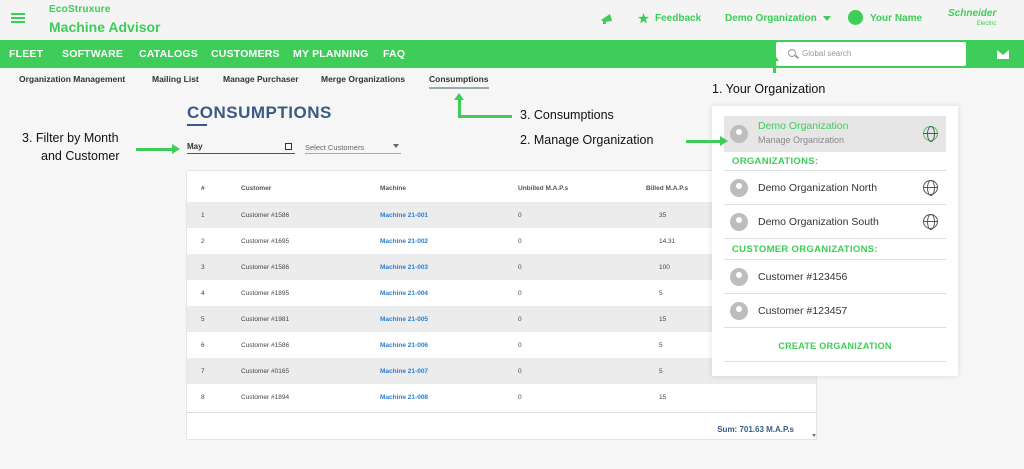 The height and width of the screenshot is (469, 1024). What do you see at coordinates (331, 54) in the screenshot?
I see `nav-my-planning: MY PLANNING` at bounding box center [331, 54].